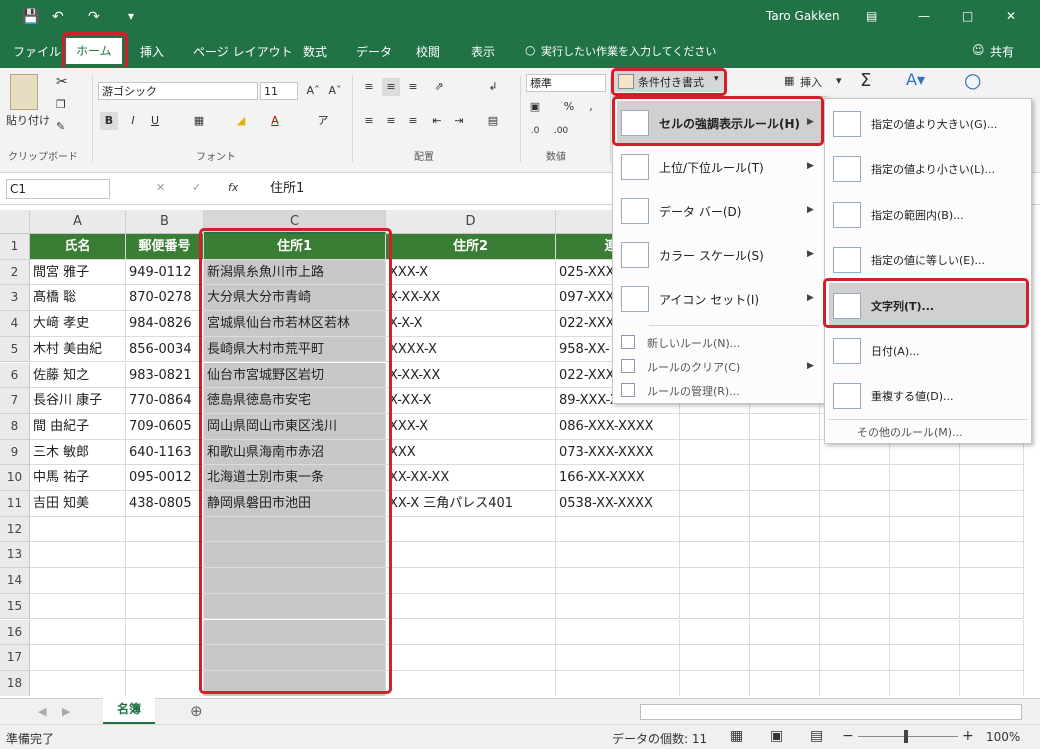  Describe the element at coordinates (968, 736) in the screenshot. I see `zoom-in-icon: +` at that location.